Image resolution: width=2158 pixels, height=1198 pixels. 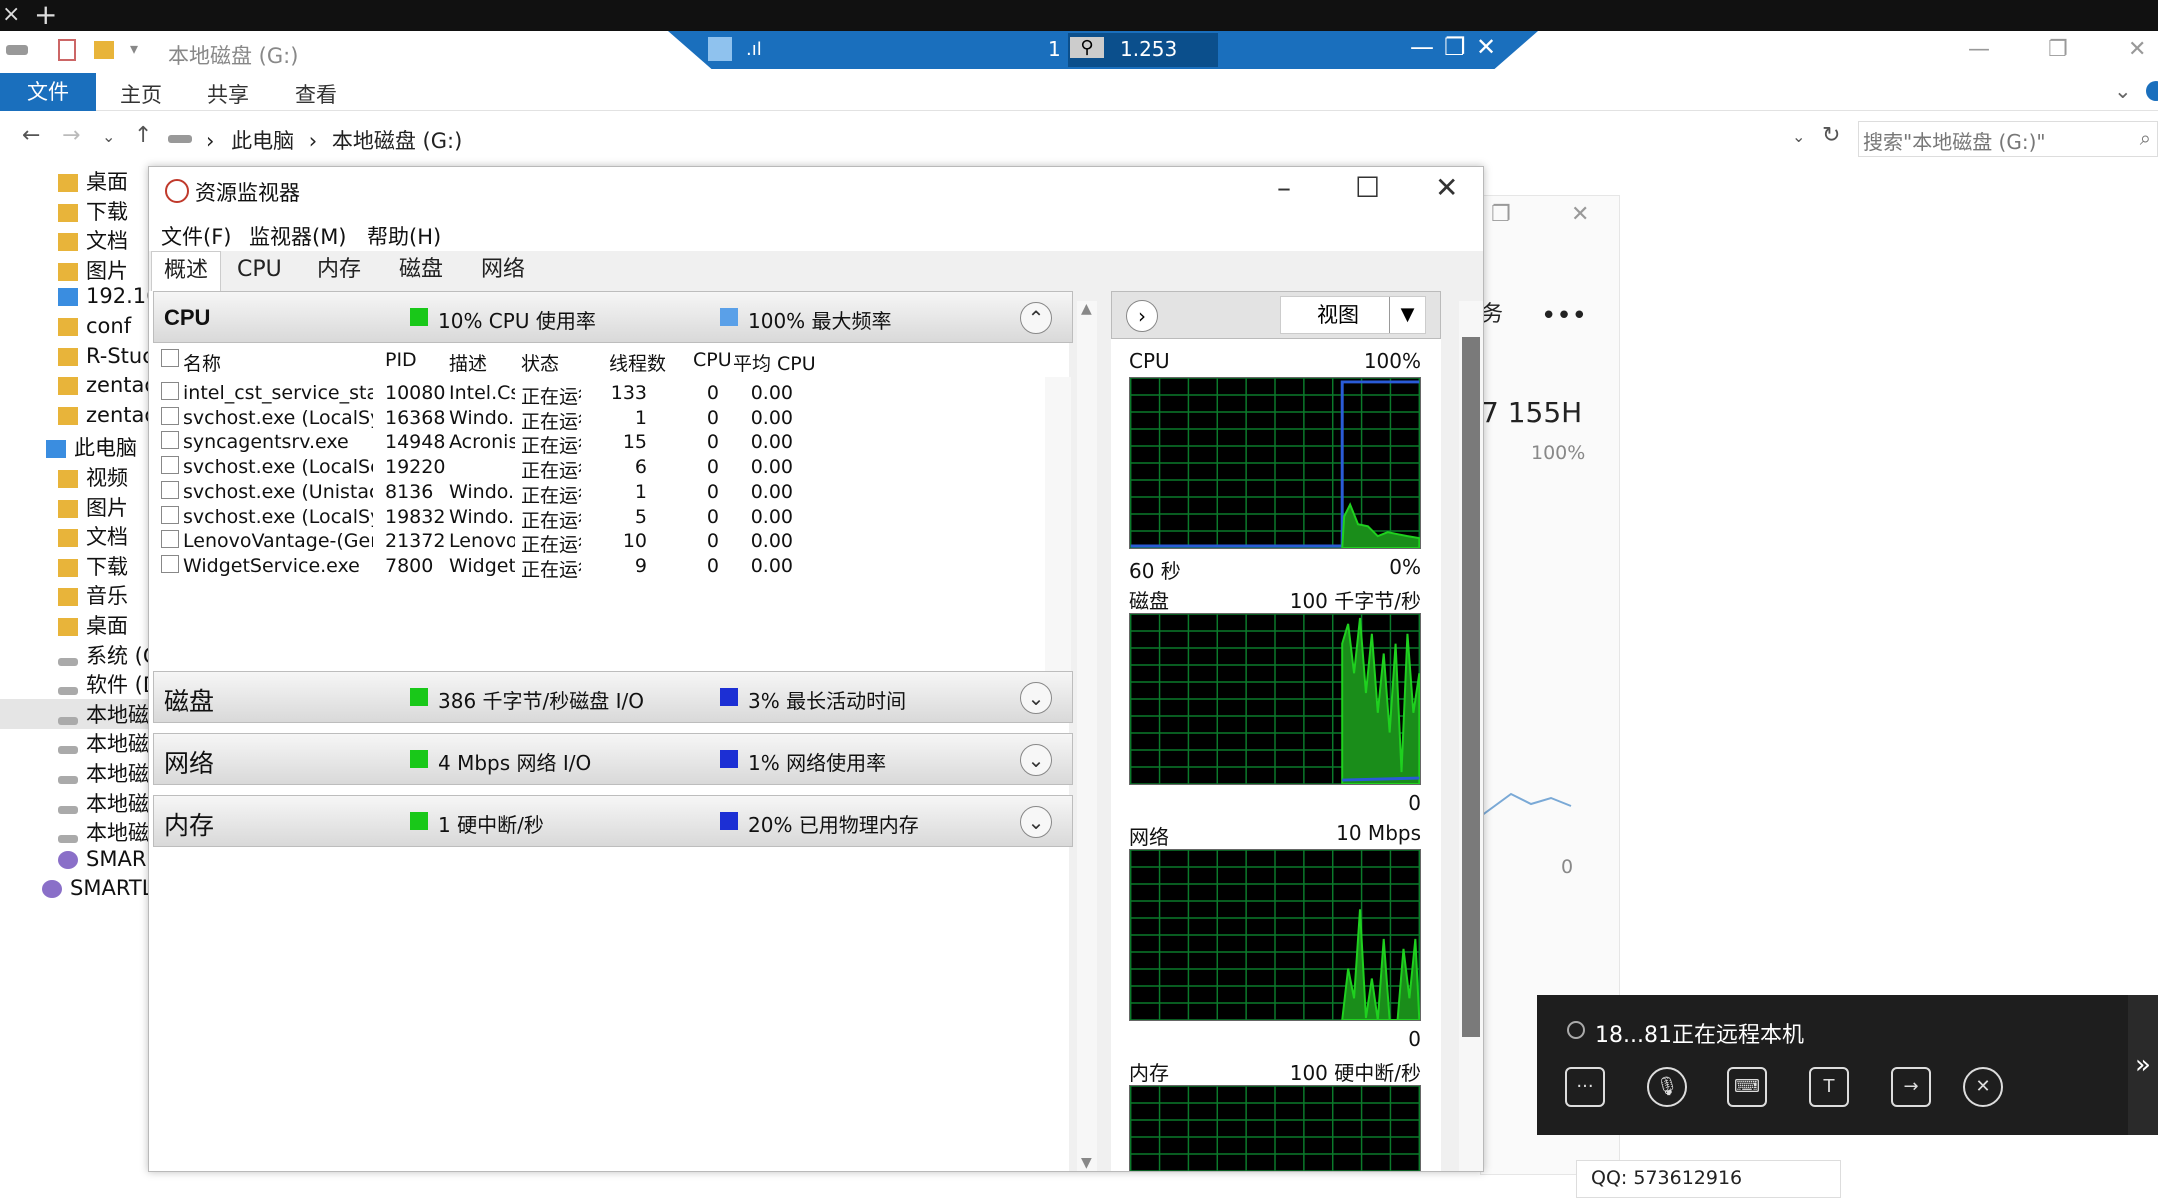 I want to click on disconnect-icon: ✕, so click(x=1983, y=1087).